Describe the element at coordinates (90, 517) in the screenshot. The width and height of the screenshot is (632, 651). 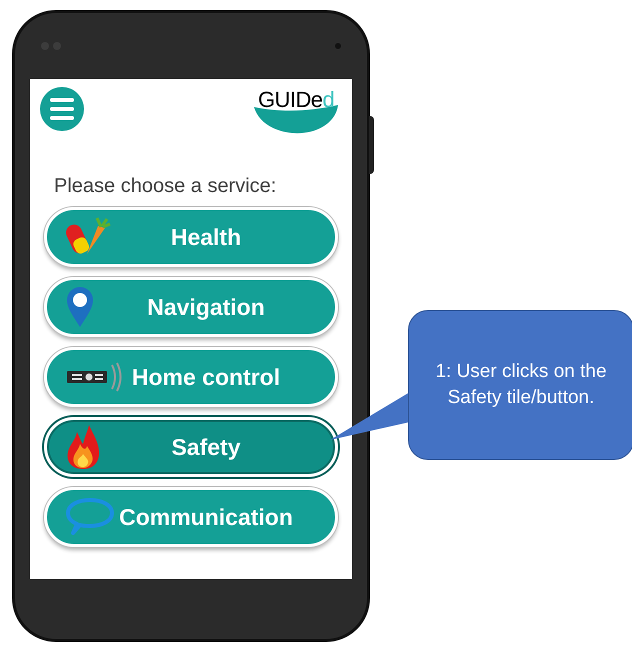
I see `speech-bubble-icon` at that location.